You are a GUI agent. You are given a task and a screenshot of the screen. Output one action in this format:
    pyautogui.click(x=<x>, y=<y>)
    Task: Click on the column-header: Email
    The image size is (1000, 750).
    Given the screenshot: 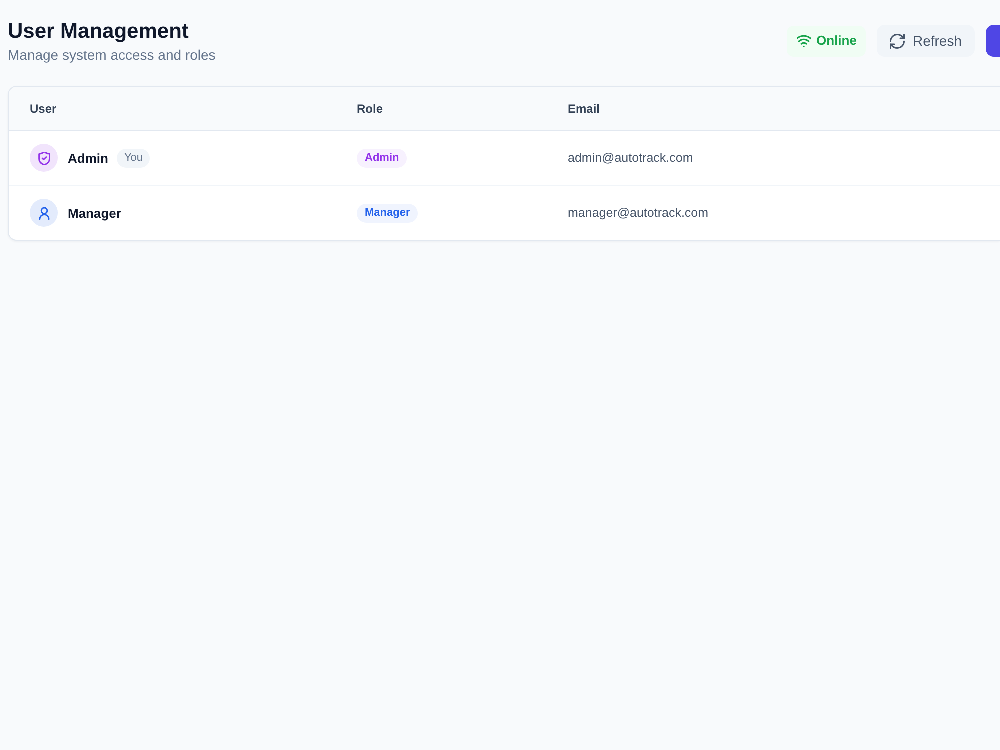 What is the action you would take?
    pyautogui.click(x=584, y=109)
    